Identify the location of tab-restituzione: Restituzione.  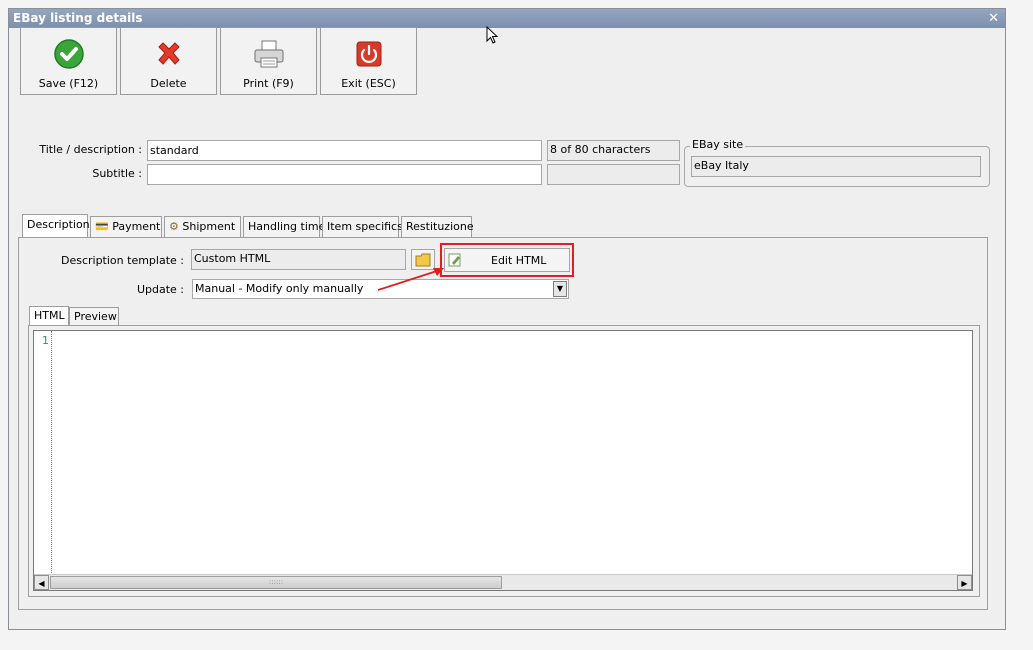
(437, 227).